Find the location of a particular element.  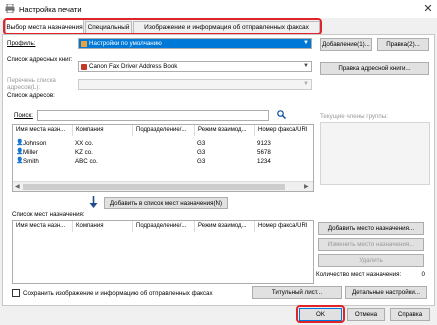

address-list-label: Список адресов: is located at coordinates (31, 95).